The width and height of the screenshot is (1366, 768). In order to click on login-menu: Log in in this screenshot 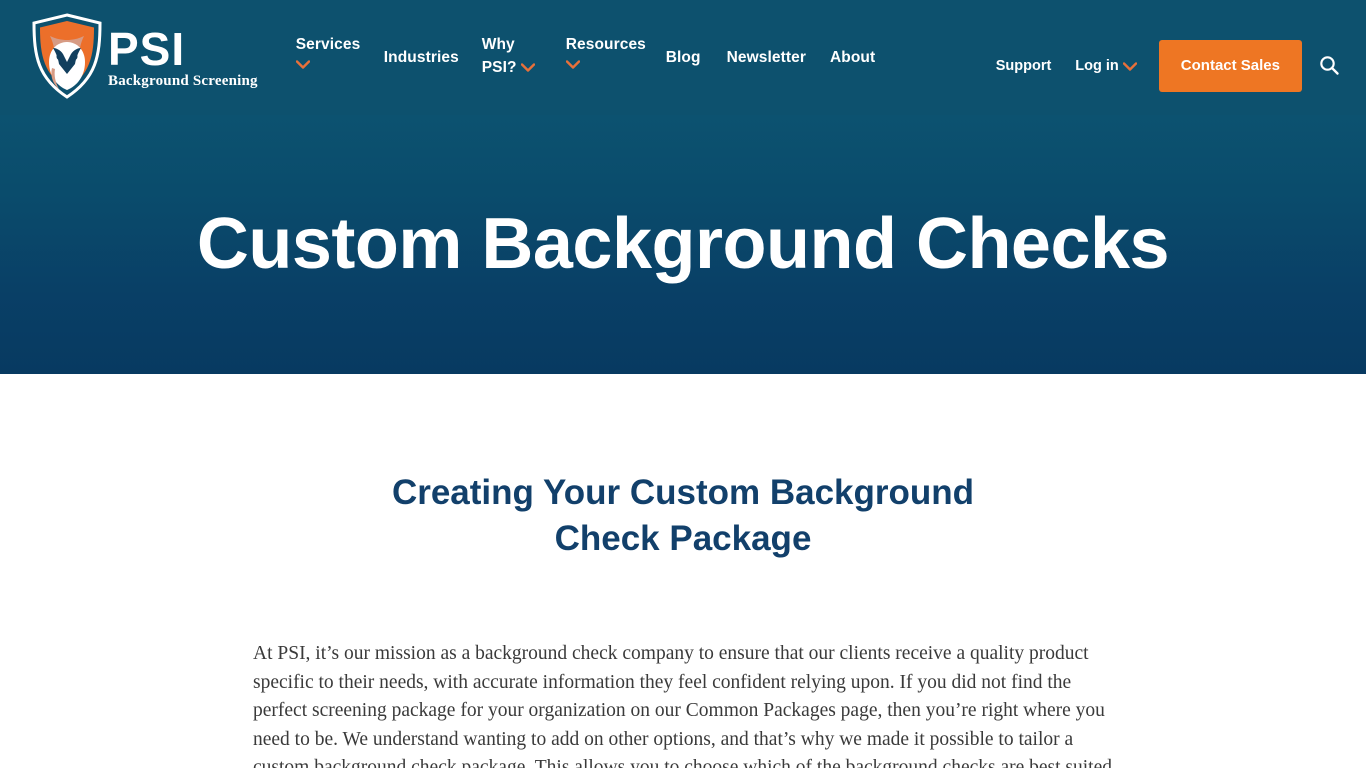, I will do `click(1106, 66)`.